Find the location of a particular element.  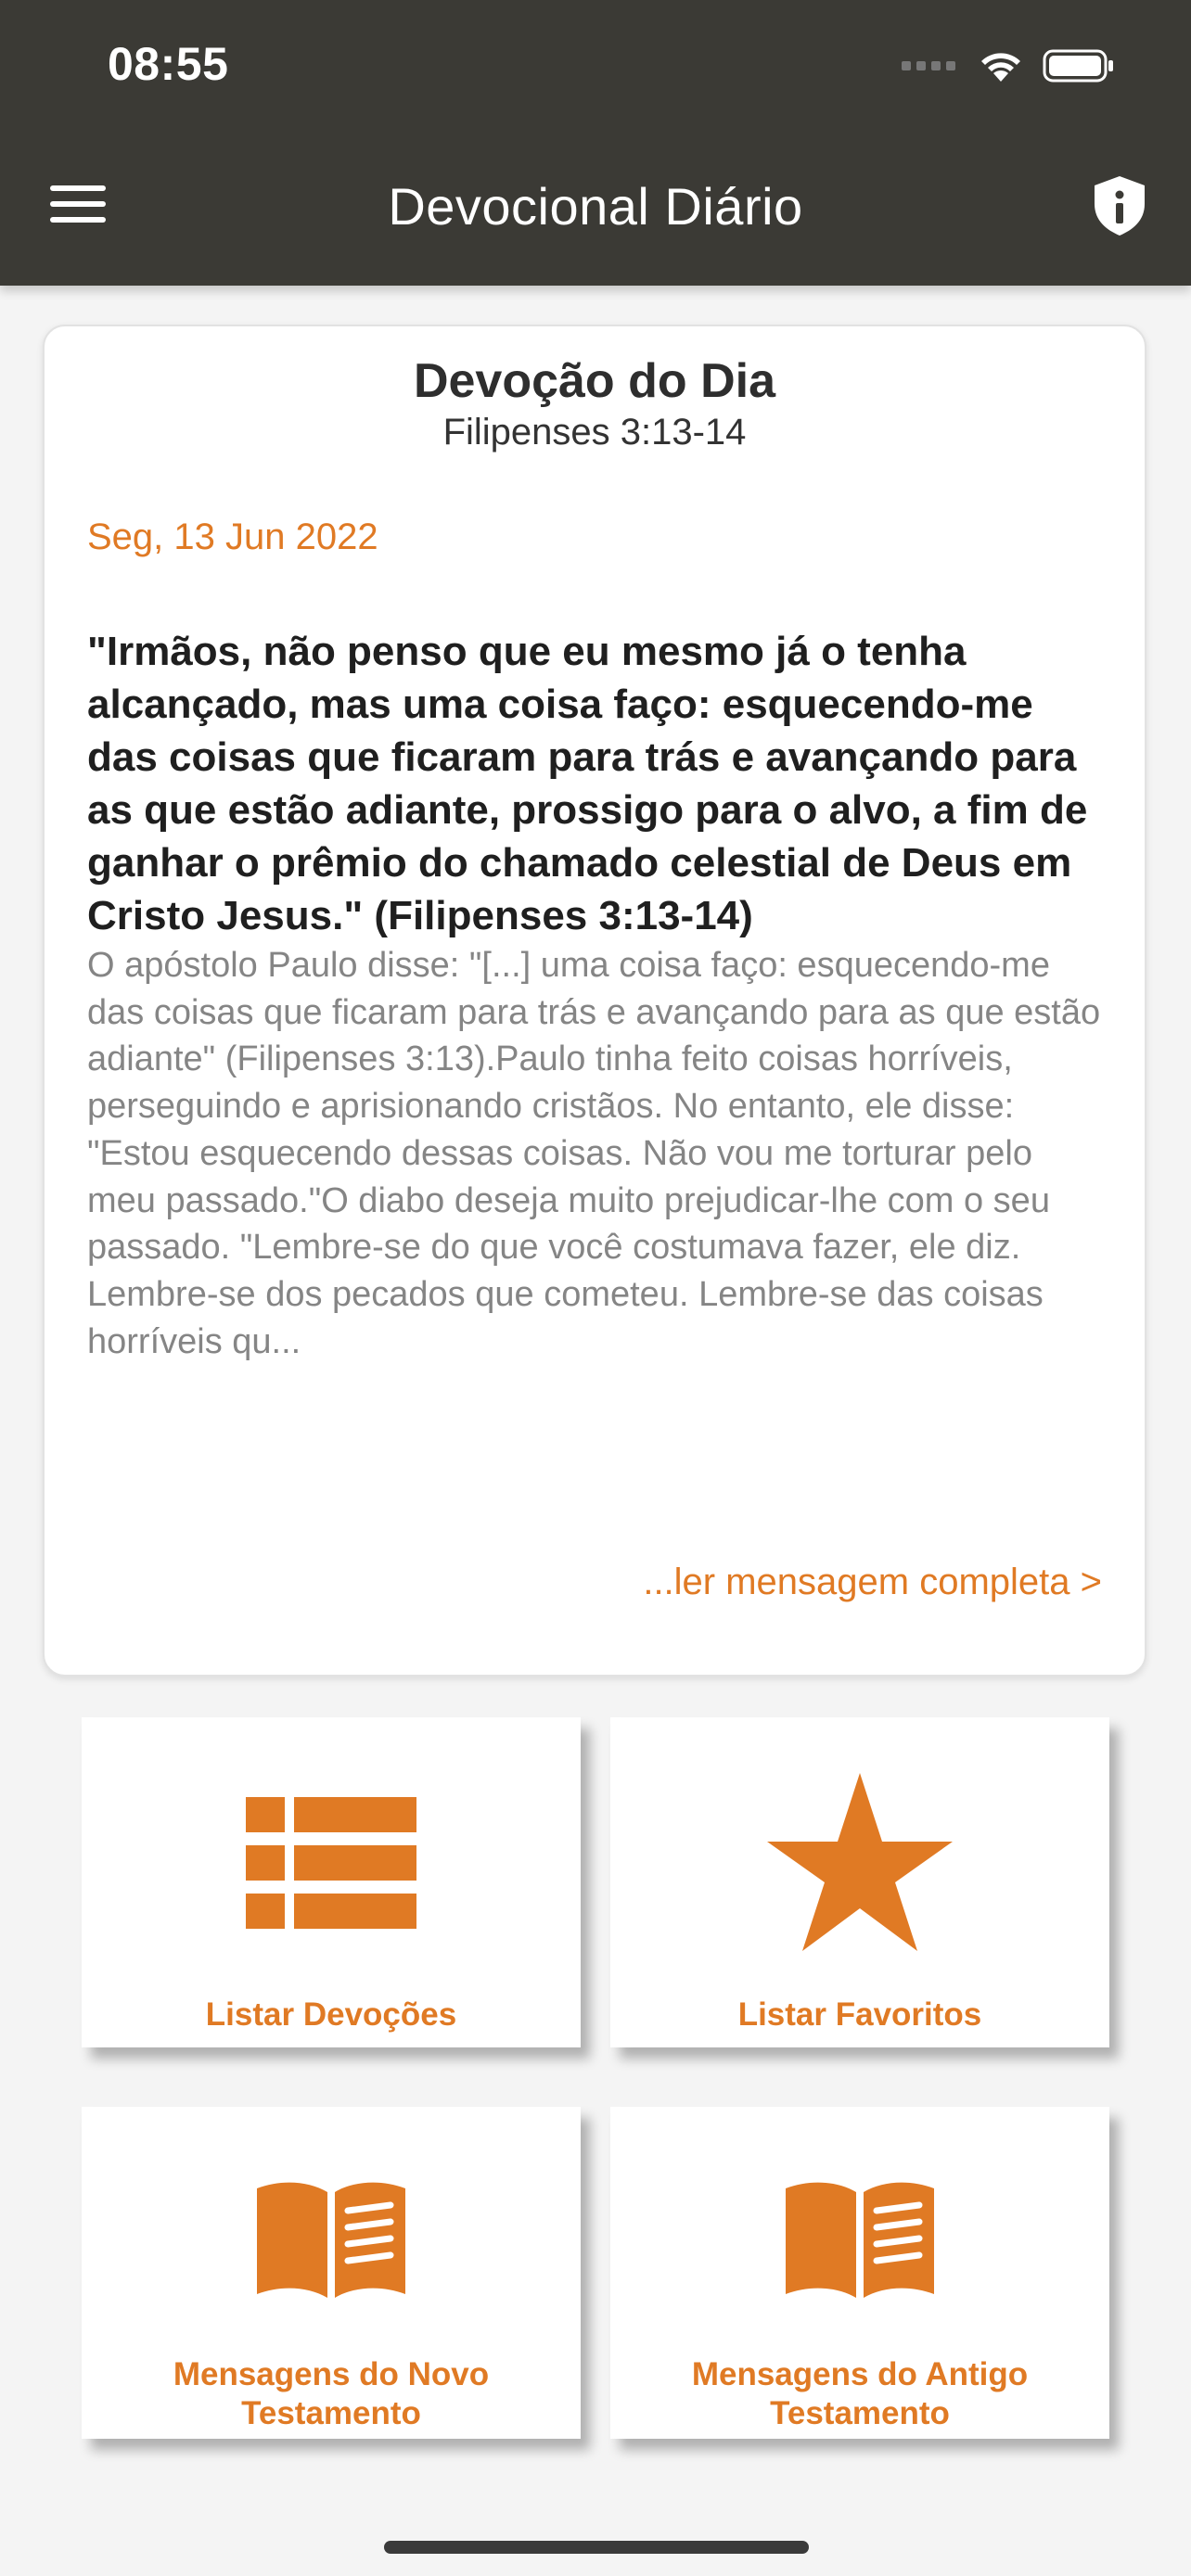

star-icon is located at coordinates (860, 1862).